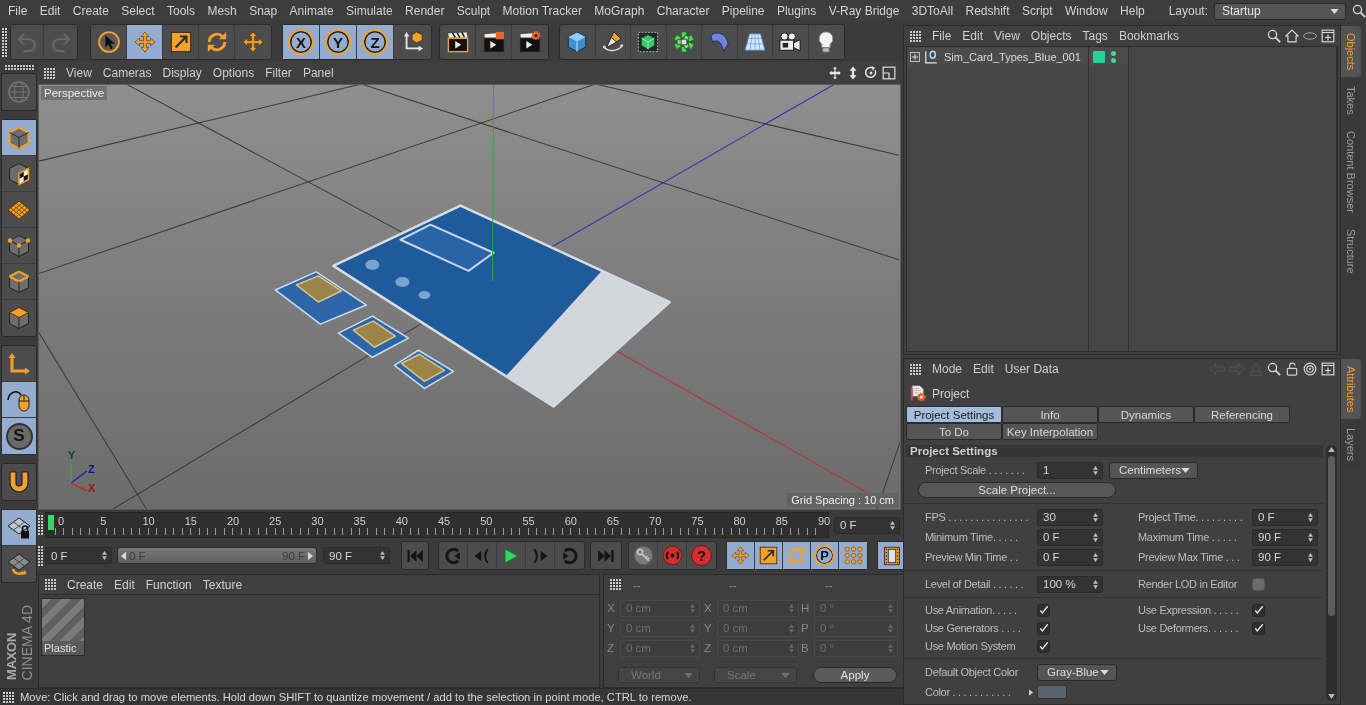 This screenshot has width=1366, height=705. What do you see at coordinates (182, 73) in the screenshot?
I see `menu-item: Display` at bounding box center [182, 73].